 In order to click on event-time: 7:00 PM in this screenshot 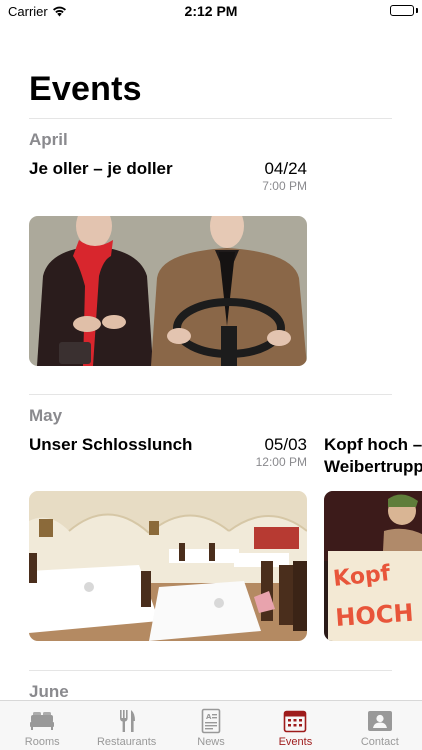, I will do `click(284, 186)`.